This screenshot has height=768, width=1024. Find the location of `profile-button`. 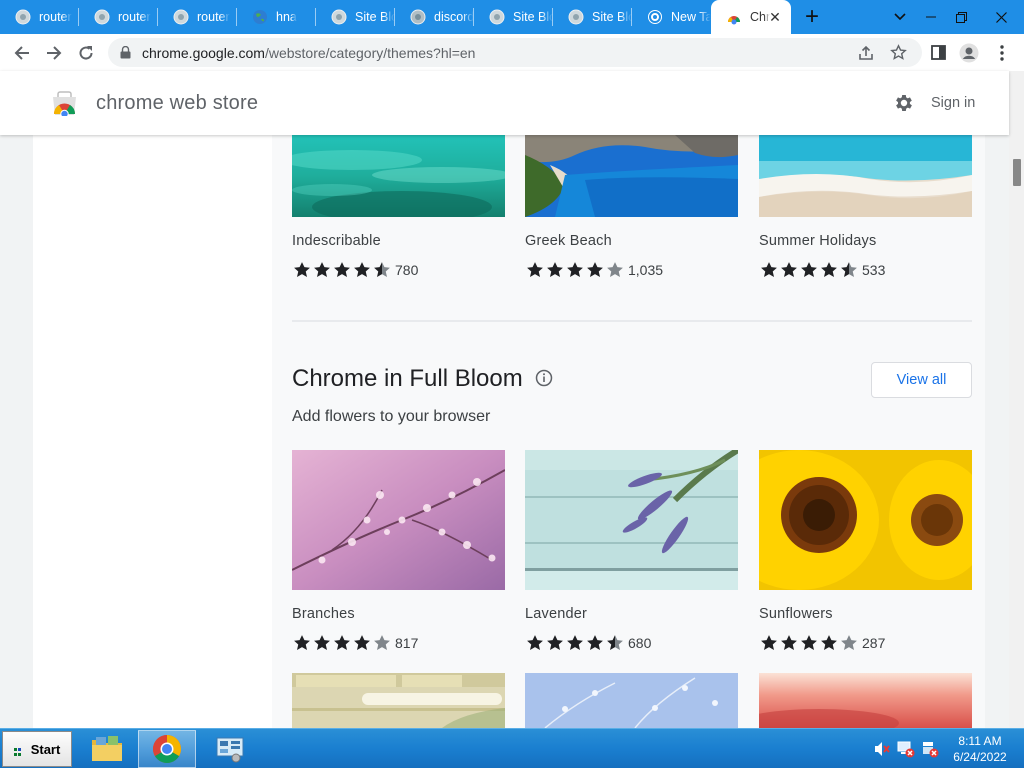

profile-button is located at coordinates (969, 52).